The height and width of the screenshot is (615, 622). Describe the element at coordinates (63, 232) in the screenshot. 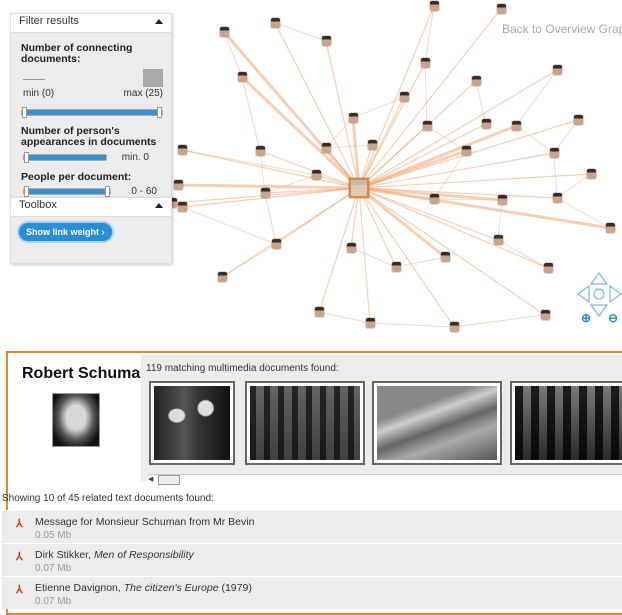

I see `show-link-weight-label: Show link weight` at that location.